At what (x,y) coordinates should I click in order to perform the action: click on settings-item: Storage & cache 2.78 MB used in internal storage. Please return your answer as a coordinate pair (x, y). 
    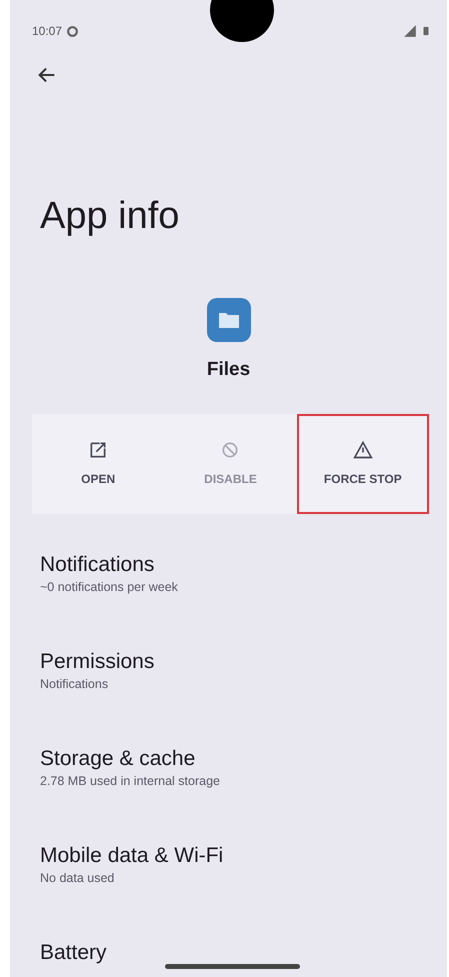
    Looking at the image, I should click on (232, 779).